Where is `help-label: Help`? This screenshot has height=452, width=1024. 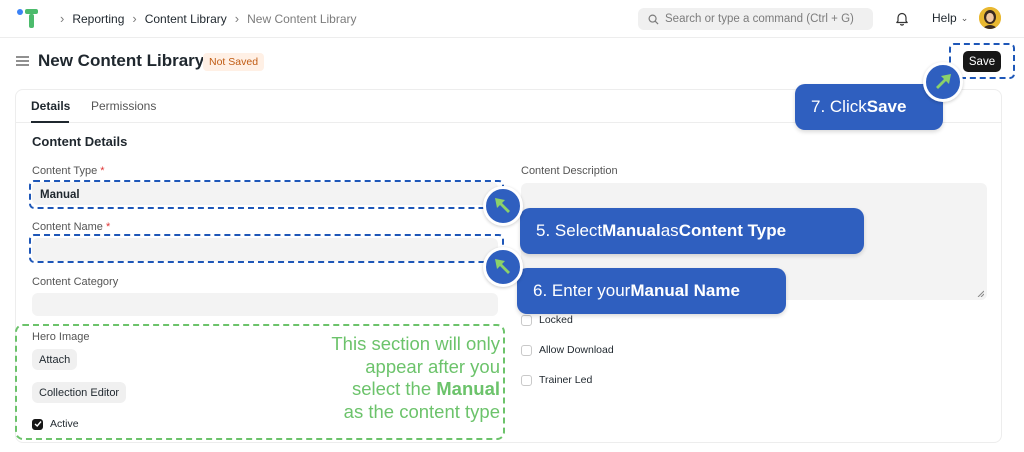
help-label: Help is located at coordinates (944, 18).